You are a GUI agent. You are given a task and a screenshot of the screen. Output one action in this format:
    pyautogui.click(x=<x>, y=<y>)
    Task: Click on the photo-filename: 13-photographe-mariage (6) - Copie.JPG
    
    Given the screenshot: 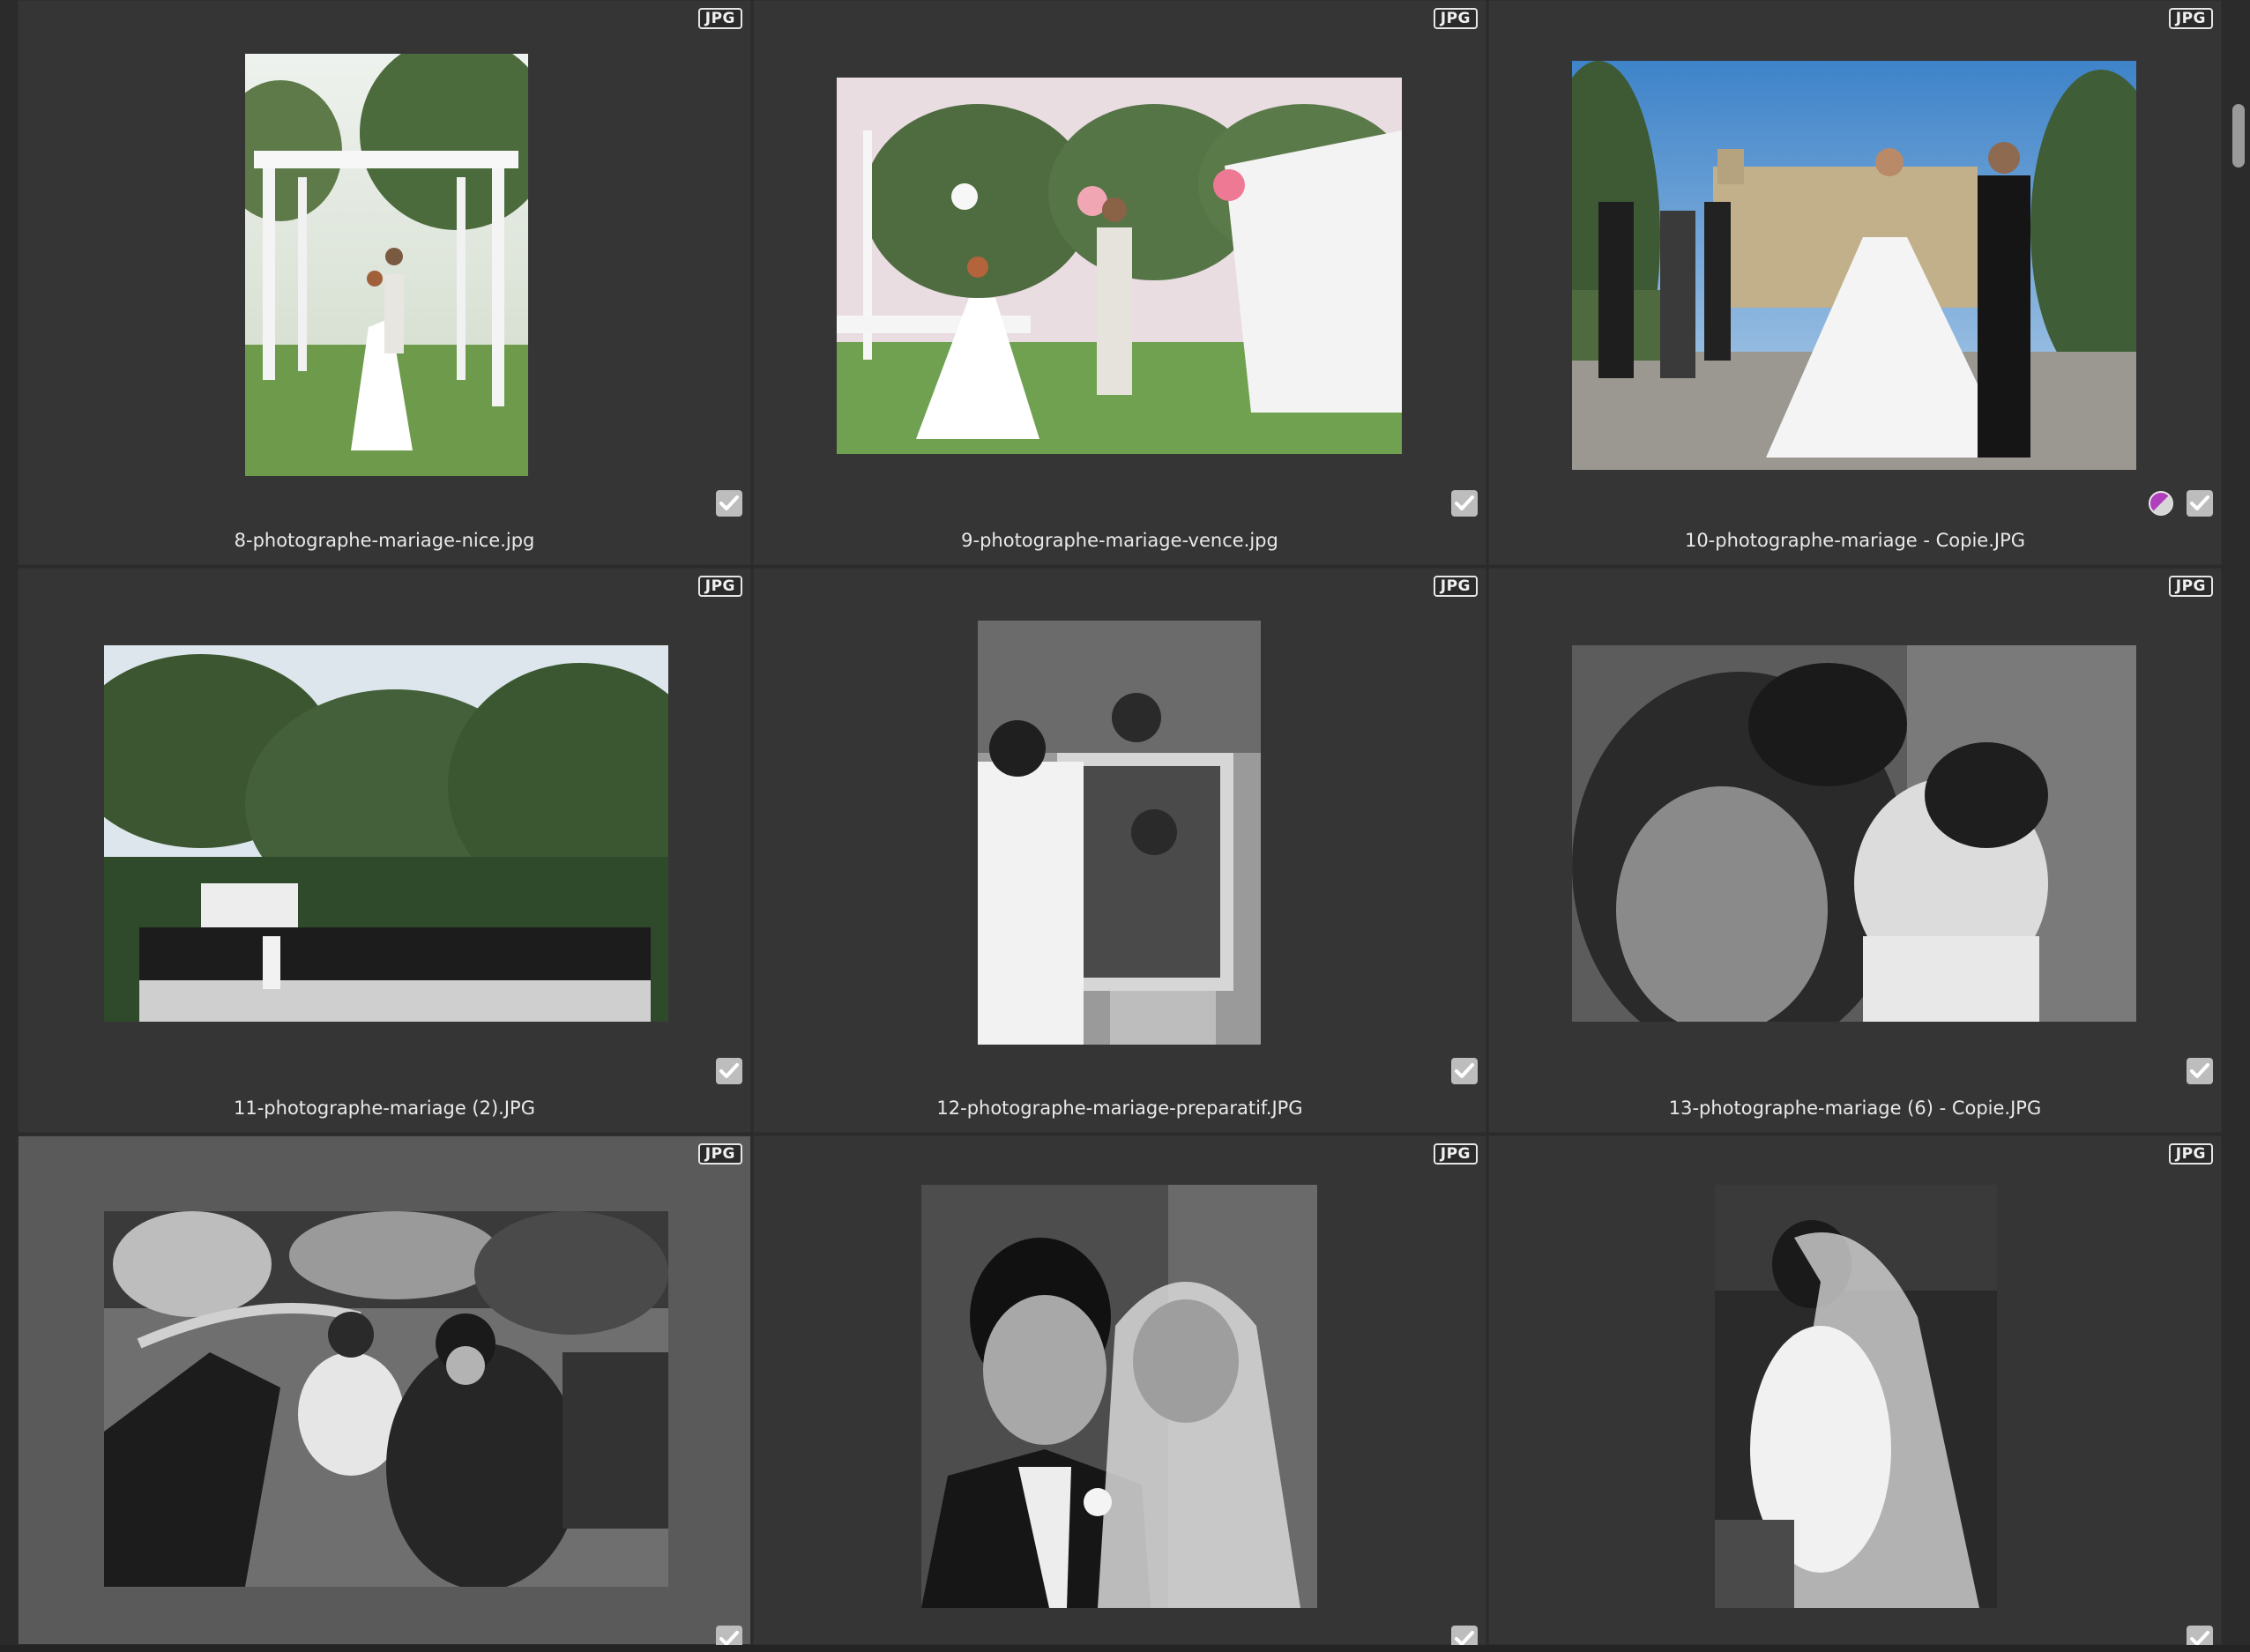 What is the action you would take?
    pyautogui.click(x=1855, y=1108)
    